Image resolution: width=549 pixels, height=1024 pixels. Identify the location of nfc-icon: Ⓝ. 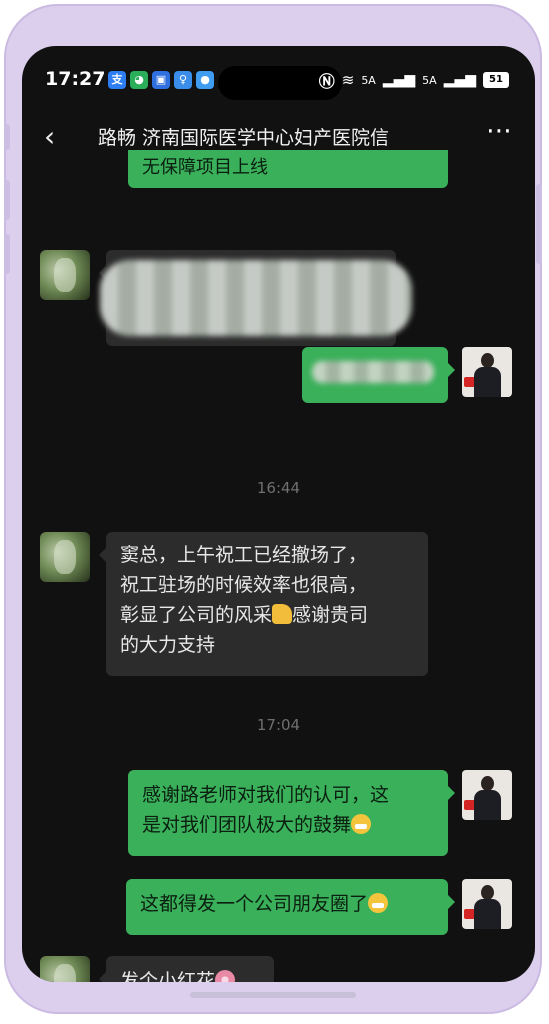
(326, 81).